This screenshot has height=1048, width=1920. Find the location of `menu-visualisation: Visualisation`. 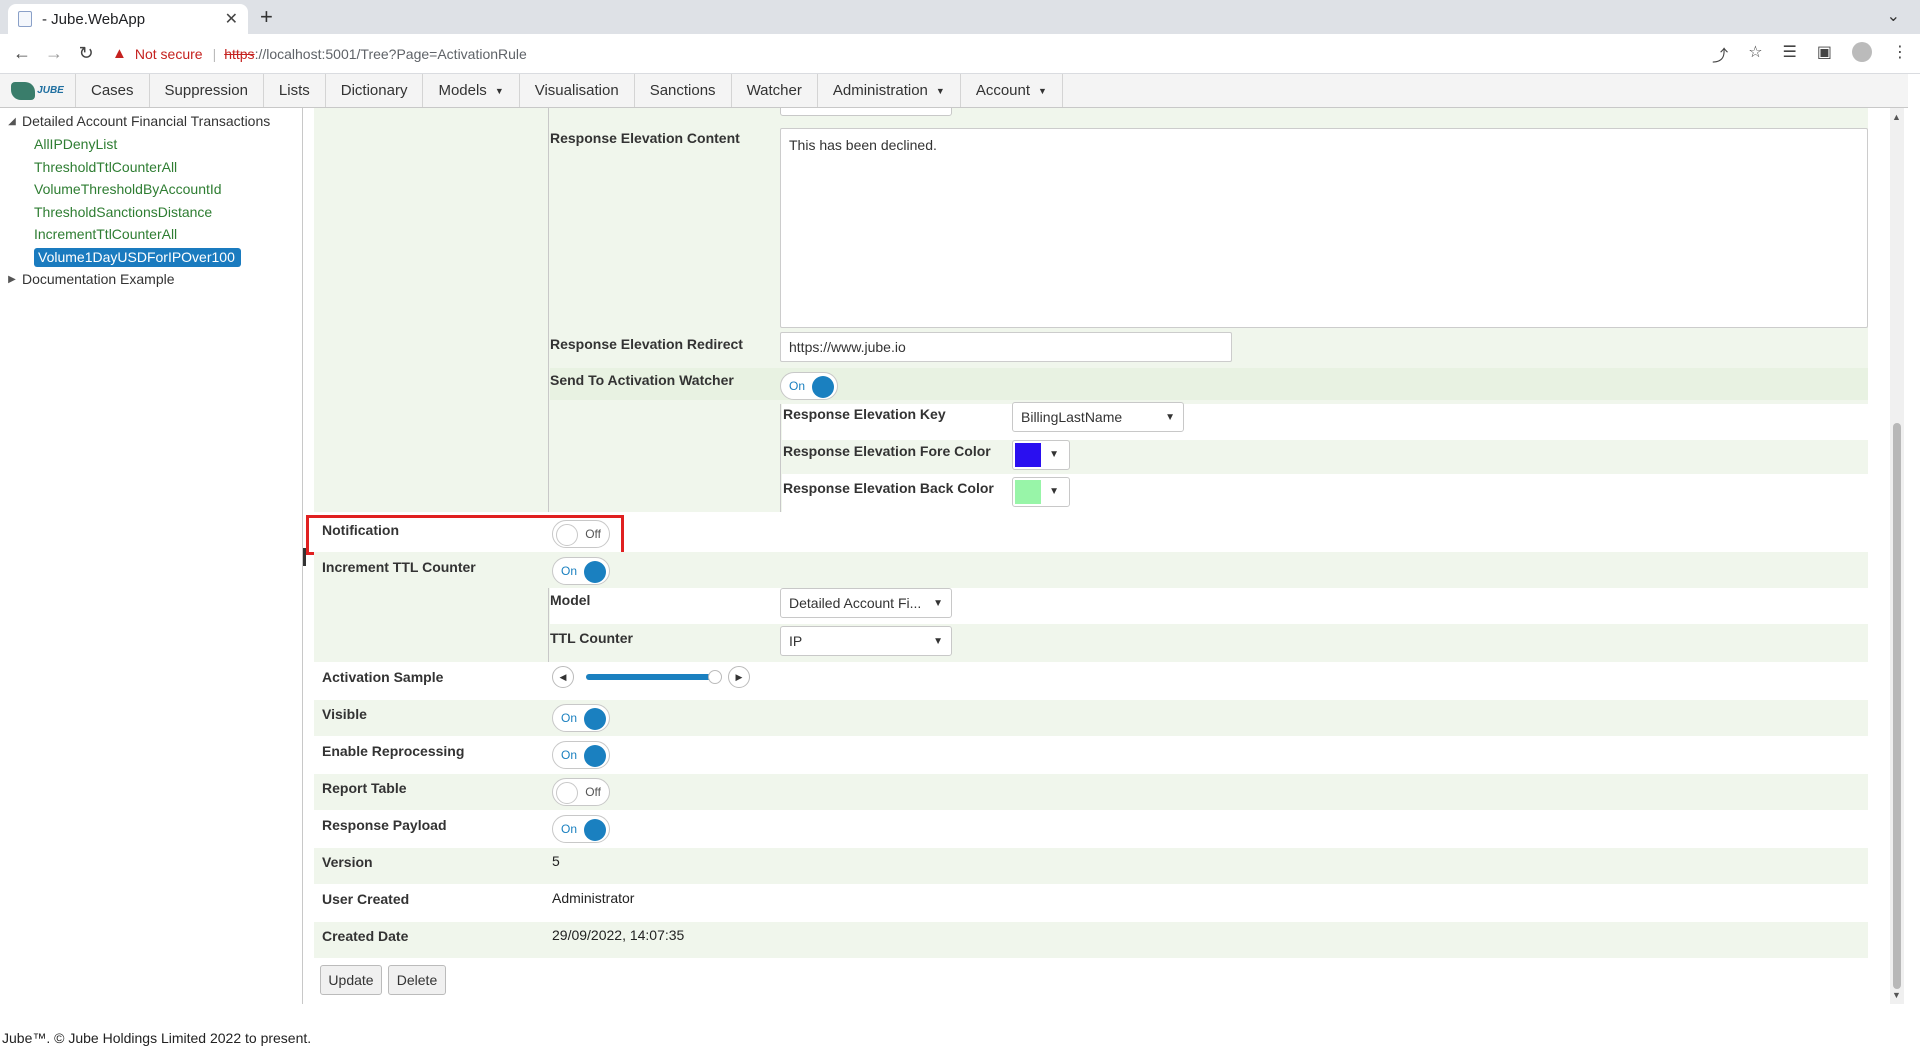

menu-visualisation: Visualisation is located at coordinates (577, 90).